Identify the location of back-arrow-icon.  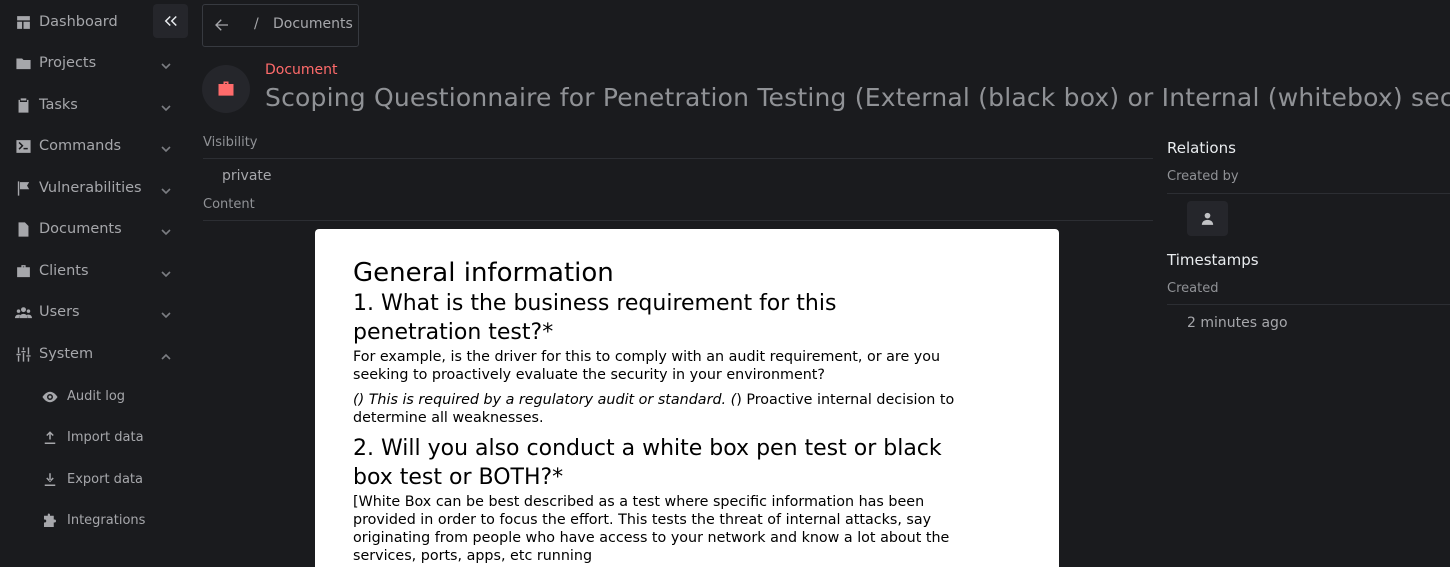
(223, 26).